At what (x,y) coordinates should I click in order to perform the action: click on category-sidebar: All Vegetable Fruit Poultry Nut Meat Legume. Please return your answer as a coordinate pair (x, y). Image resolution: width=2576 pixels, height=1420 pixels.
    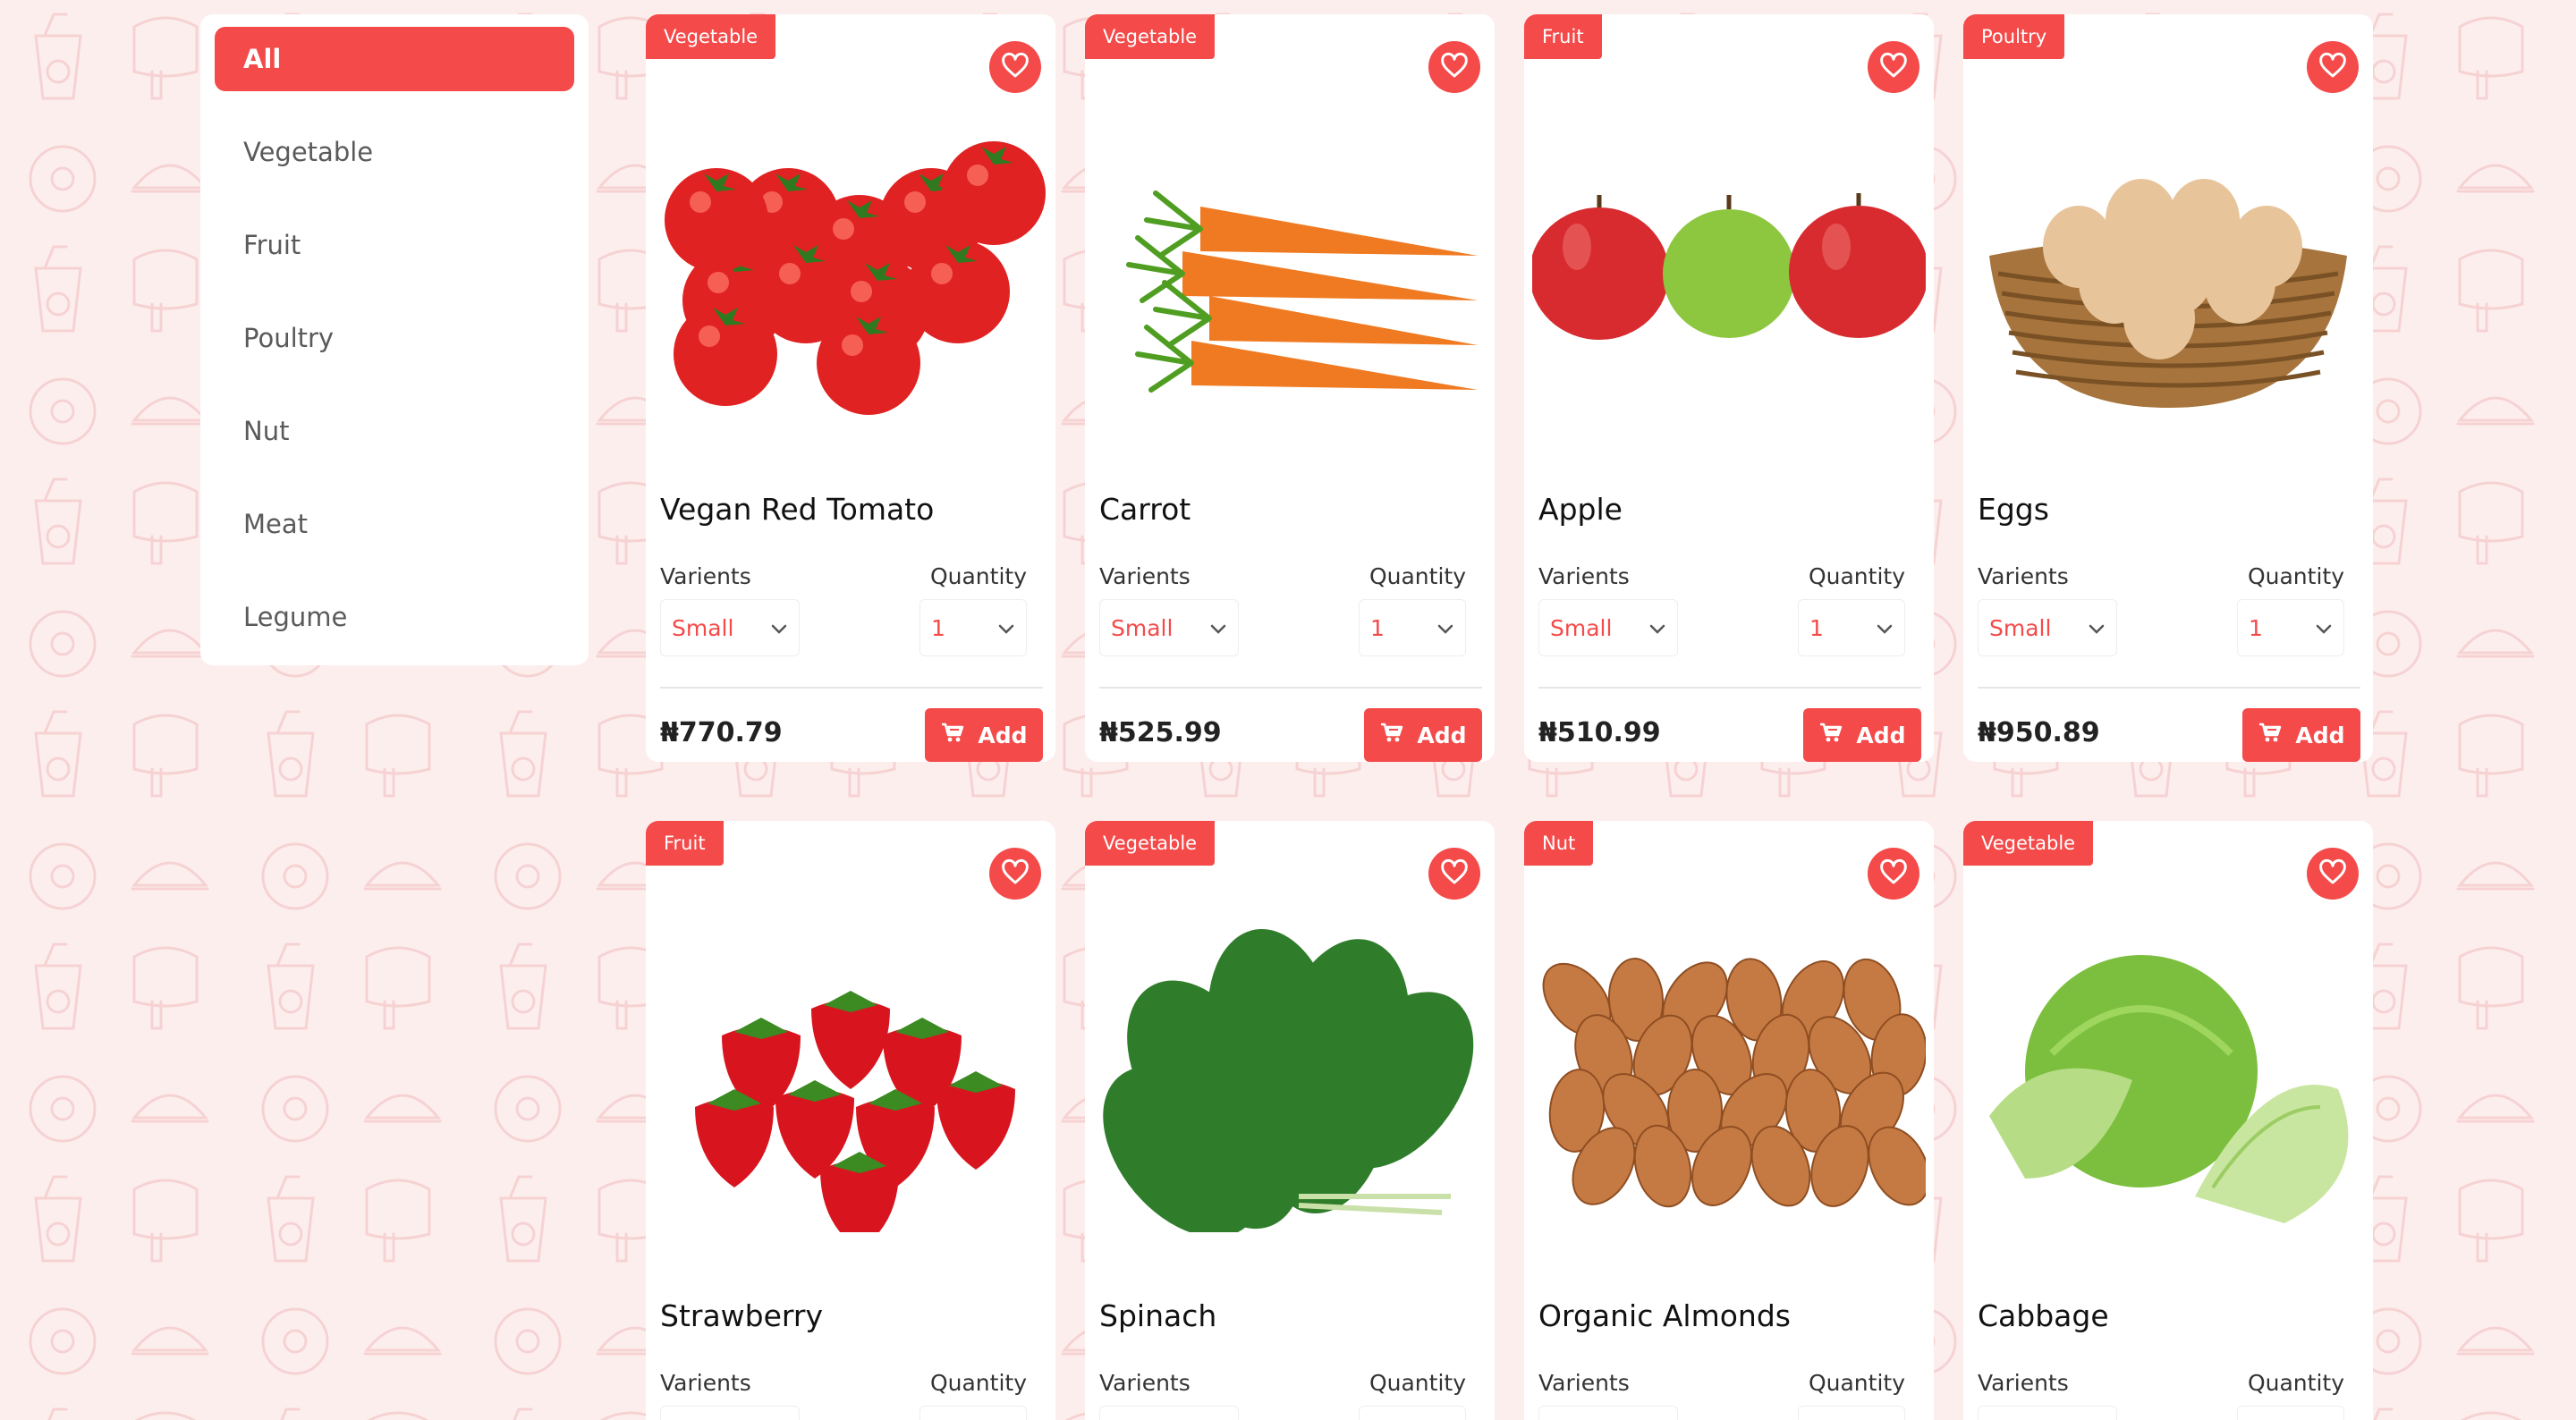
    Looking at the image, I should click on (394, 340).